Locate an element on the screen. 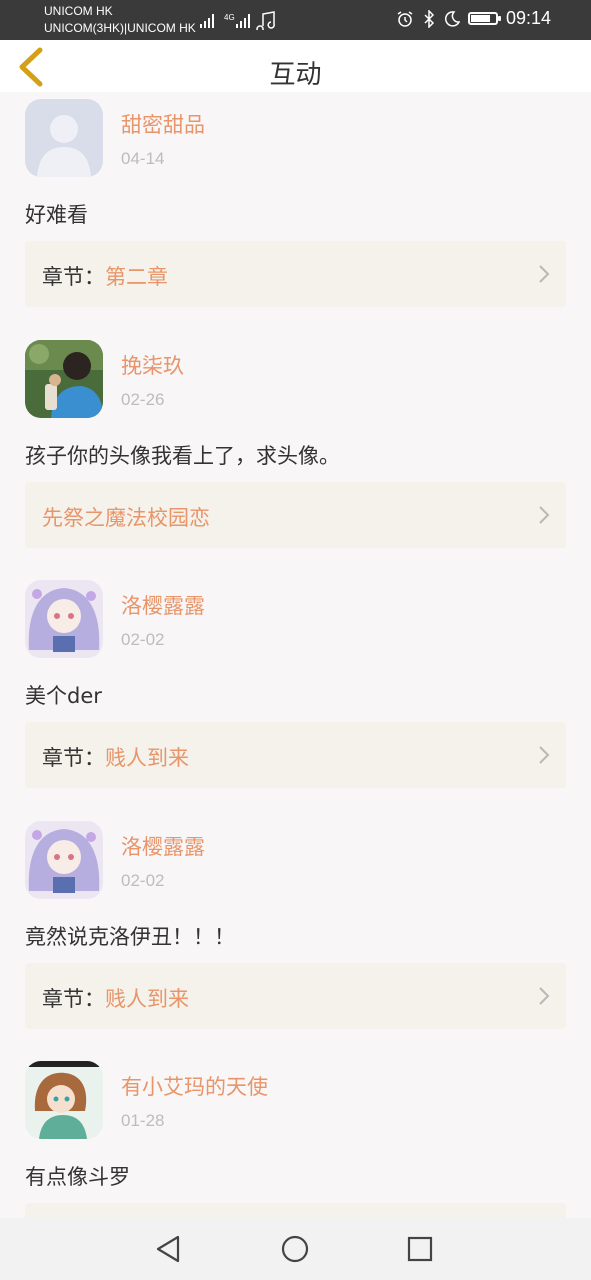 The height and width of the screenshot is (1280, 591). comment-date: 01-28 is located at coordinates (143, 1120).